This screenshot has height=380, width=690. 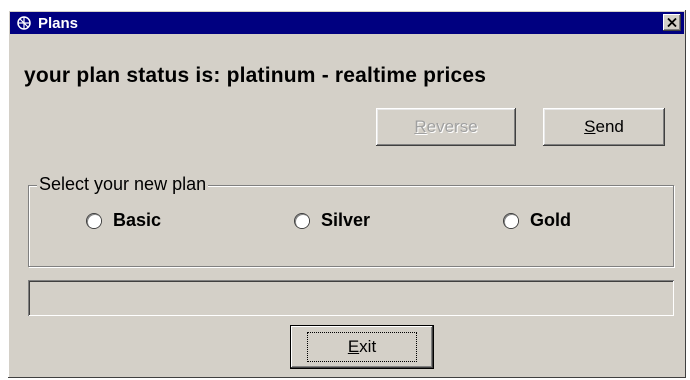 I want to click on close-button, so click(x=672, y=22).